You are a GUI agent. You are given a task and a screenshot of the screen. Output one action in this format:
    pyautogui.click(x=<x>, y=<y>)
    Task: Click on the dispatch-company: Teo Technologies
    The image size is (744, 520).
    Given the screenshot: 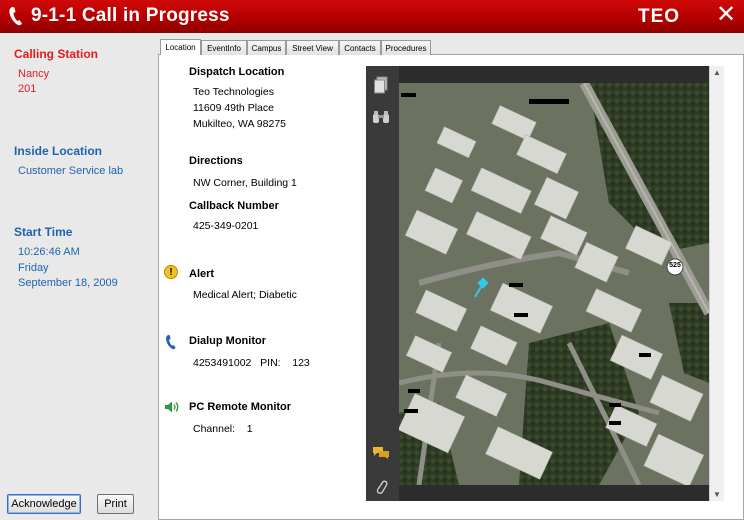 What is the action you would take?
    pyautogui.click(x=233, y=92)
    